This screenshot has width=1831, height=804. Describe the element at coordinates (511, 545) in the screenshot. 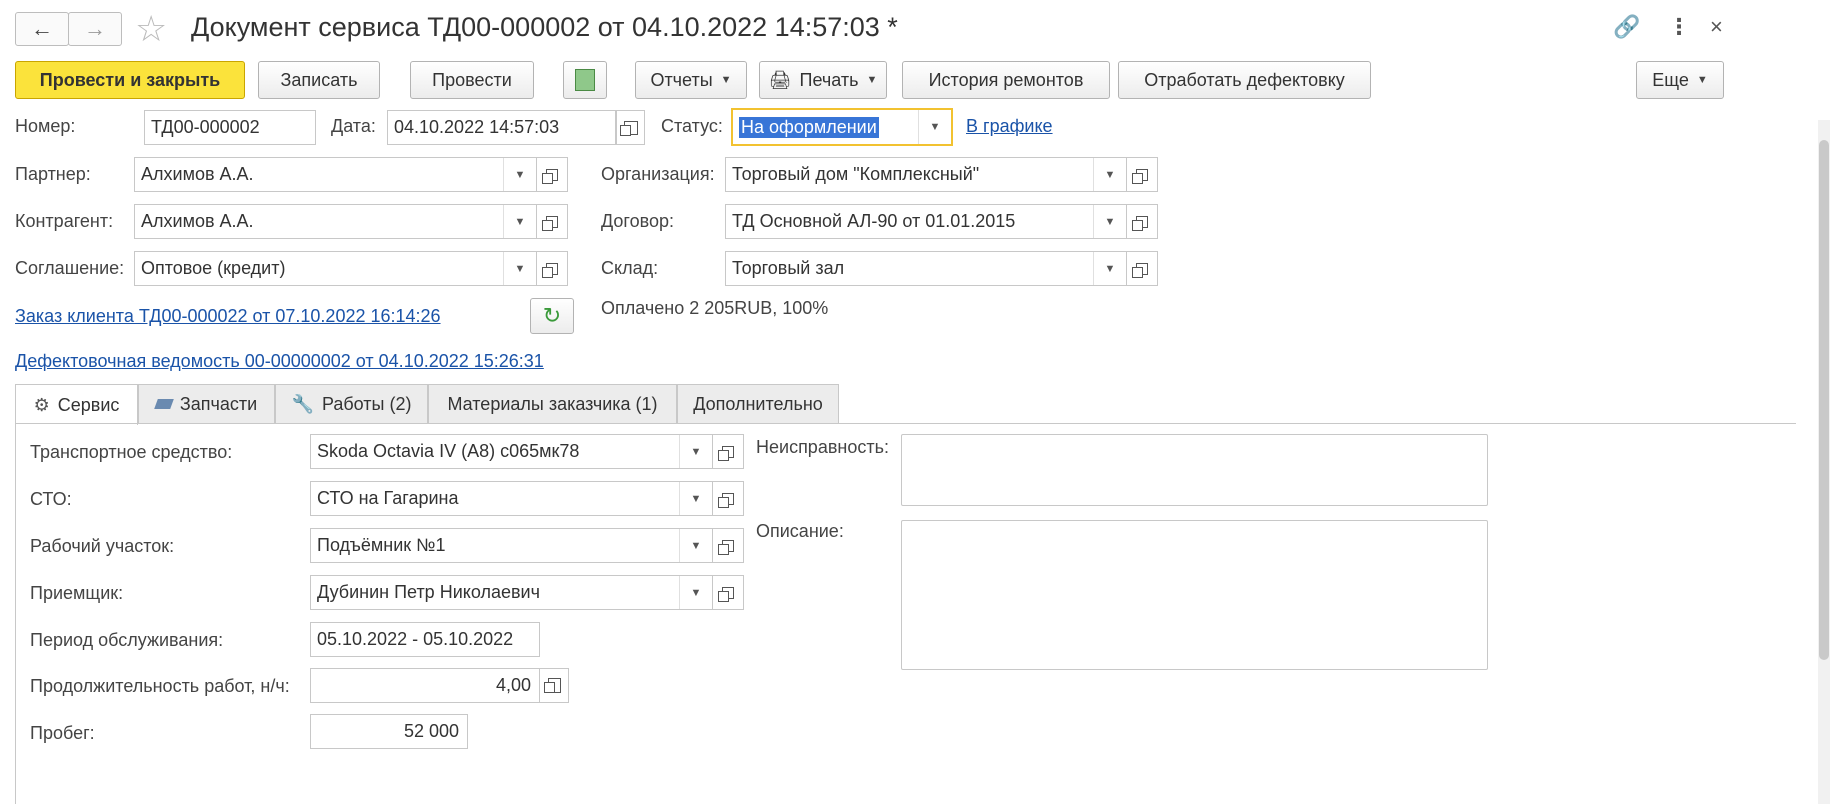

I see `workplace-field: Подъёмник №1 ▼` at that location.